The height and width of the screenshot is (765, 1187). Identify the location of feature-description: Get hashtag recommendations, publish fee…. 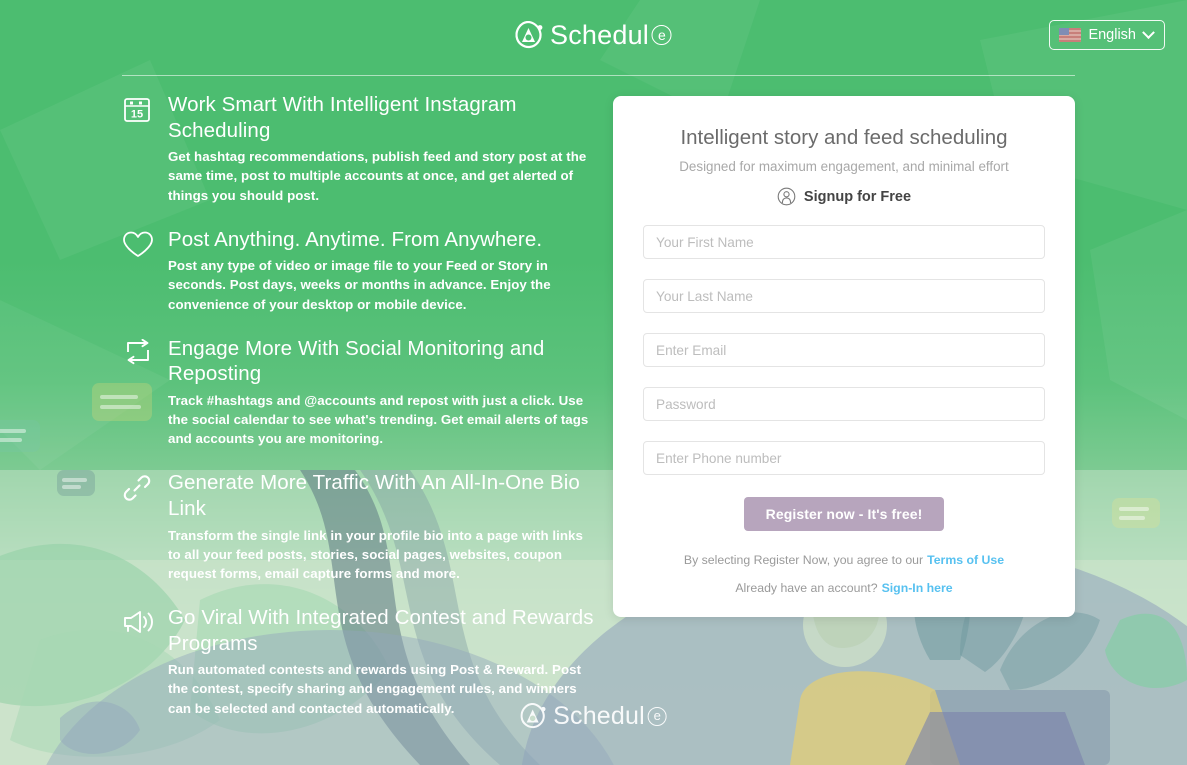
(377, 176).